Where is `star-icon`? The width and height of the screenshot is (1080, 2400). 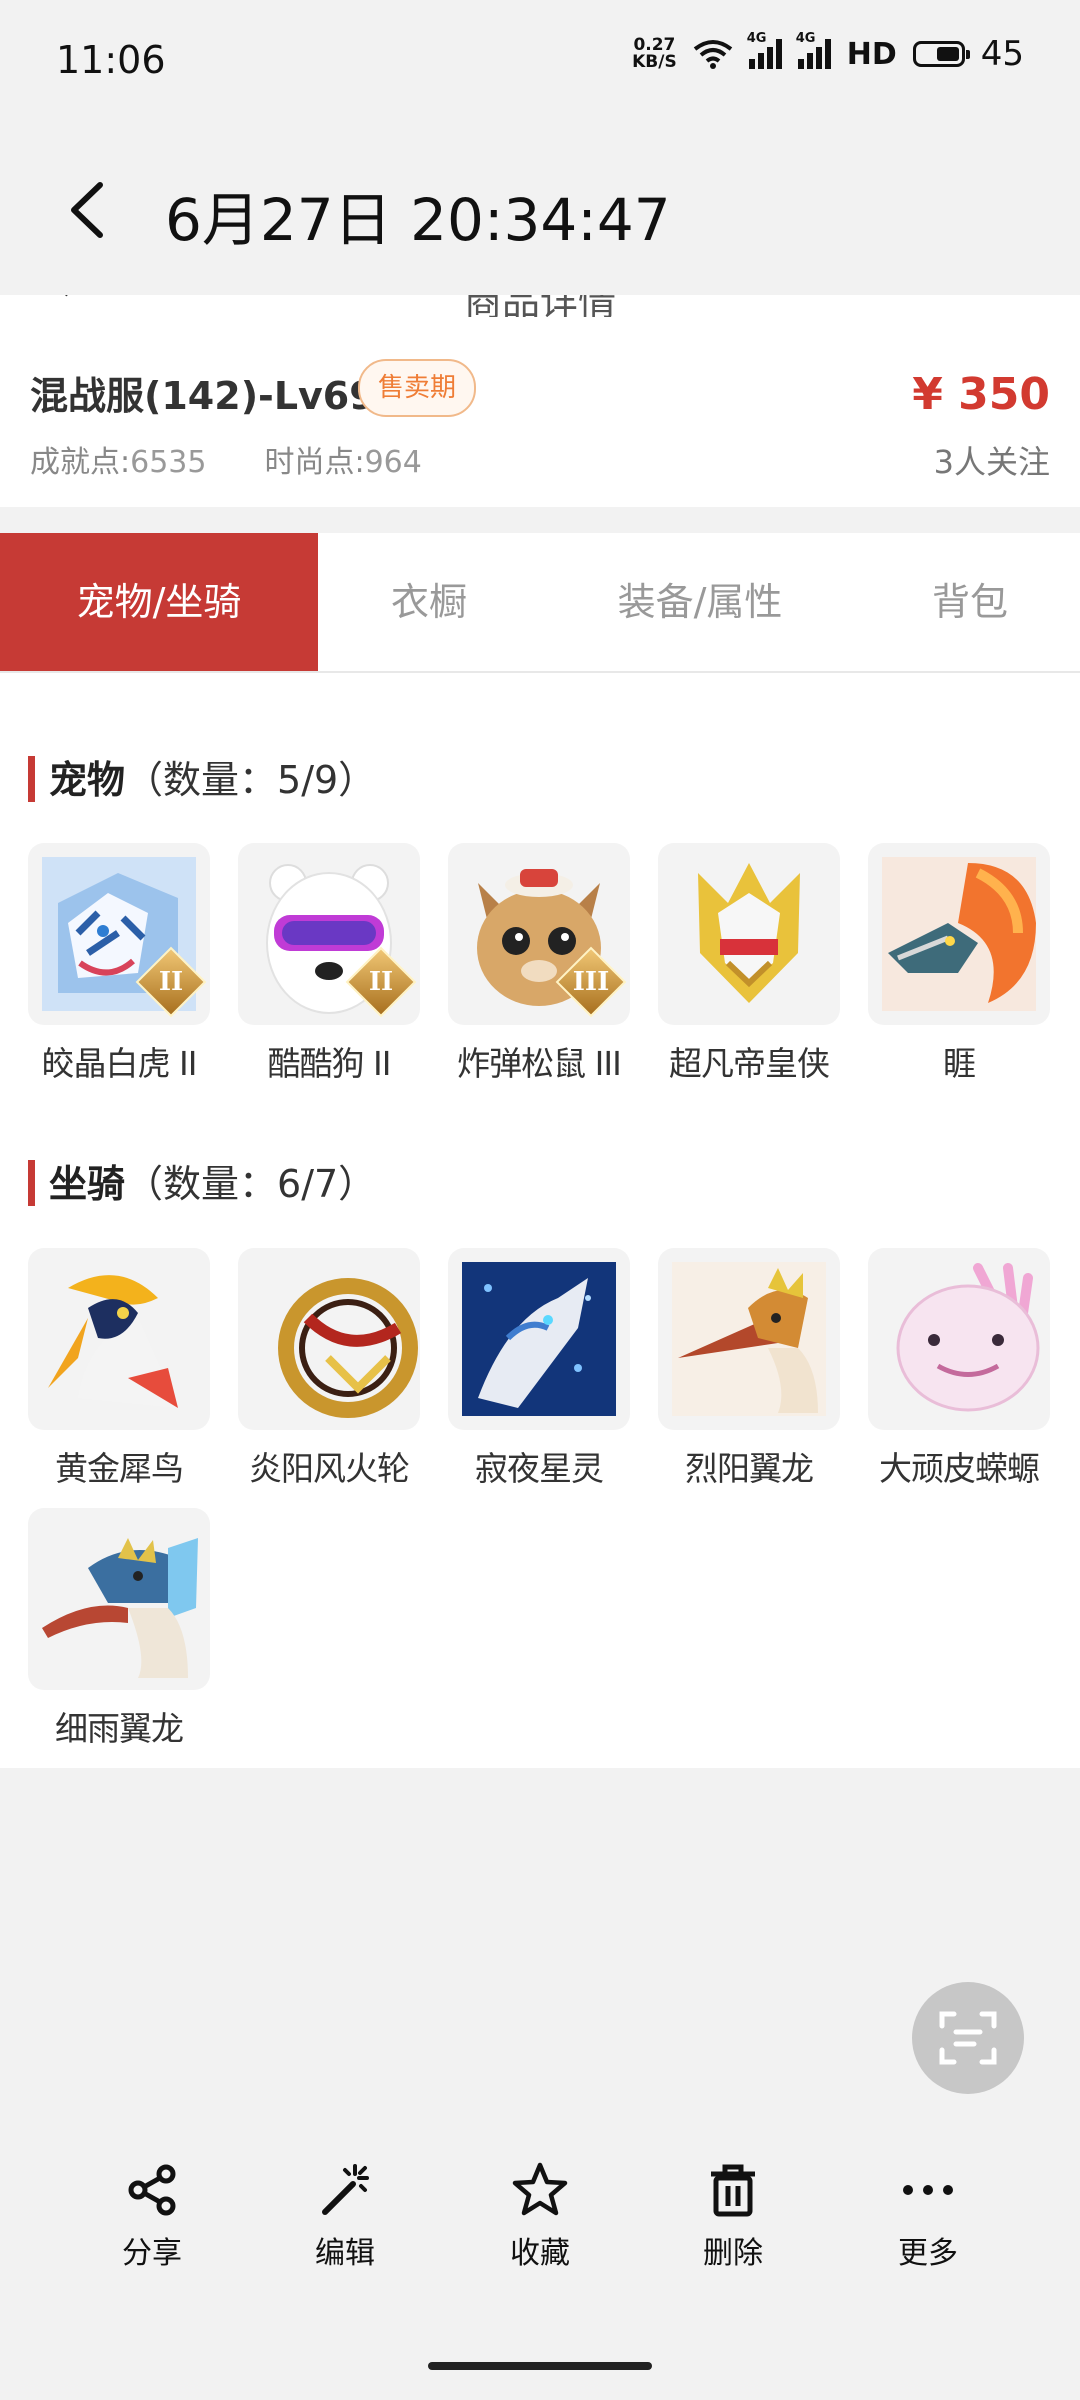 star-icon is located at coordinates (540, 2189).